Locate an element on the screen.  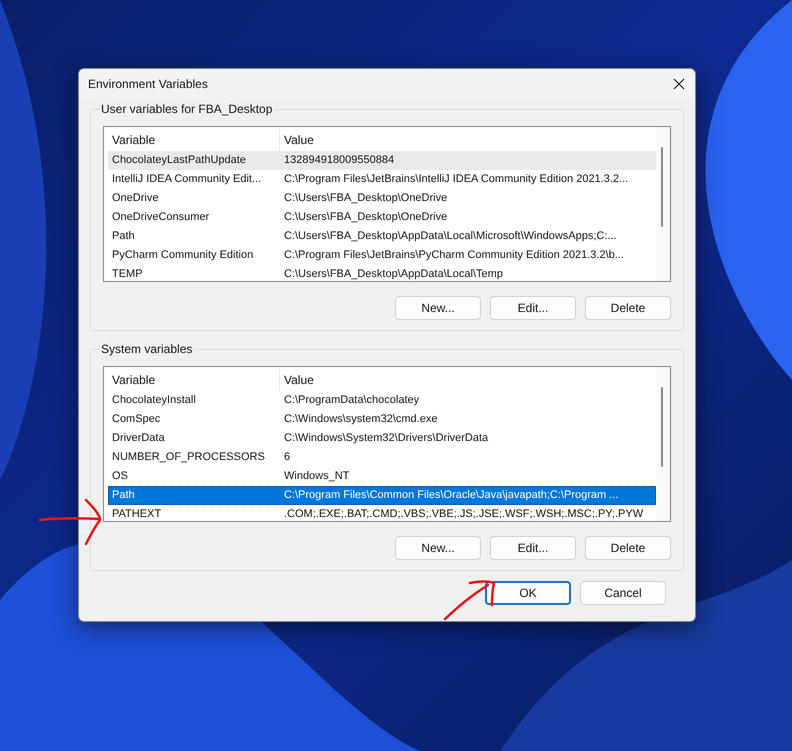
close-icon is located at coordinates (679, 84).